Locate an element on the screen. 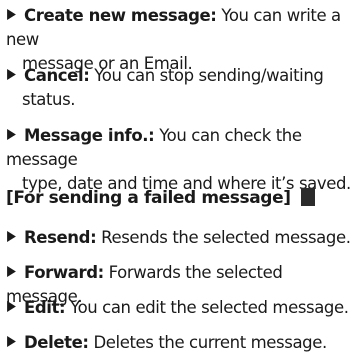 This screenshot has height=358, width=355. item-term: Message info.: is located at coordinates (89, 135).